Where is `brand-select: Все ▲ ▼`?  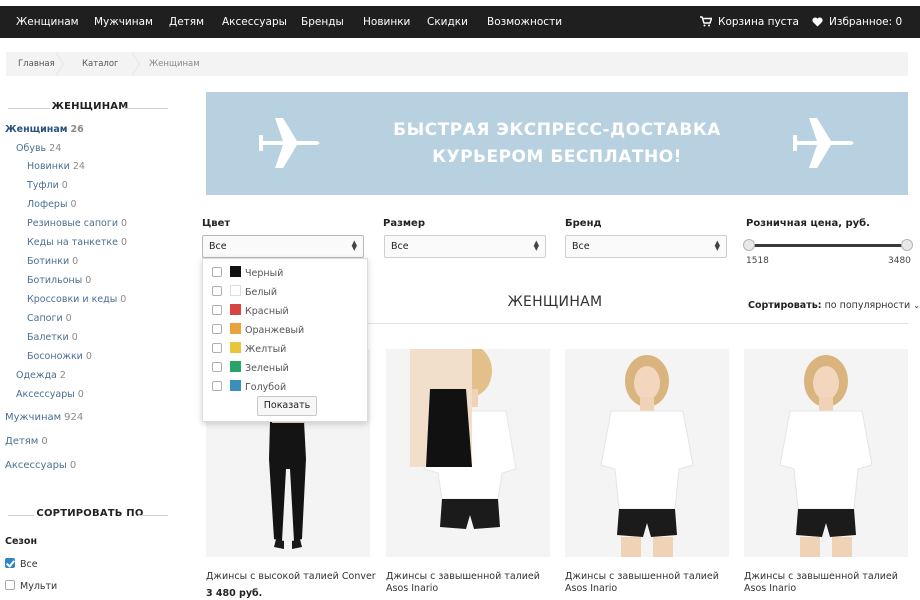 brand-select: Все ▲ ▼ is located at coordinates (646, 246).